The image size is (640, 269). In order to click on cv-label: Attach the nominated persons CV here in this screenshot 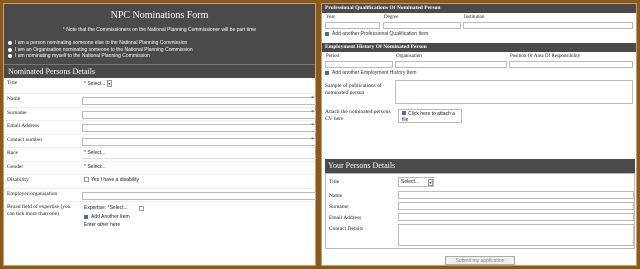, I will do `click(358, 115)`.